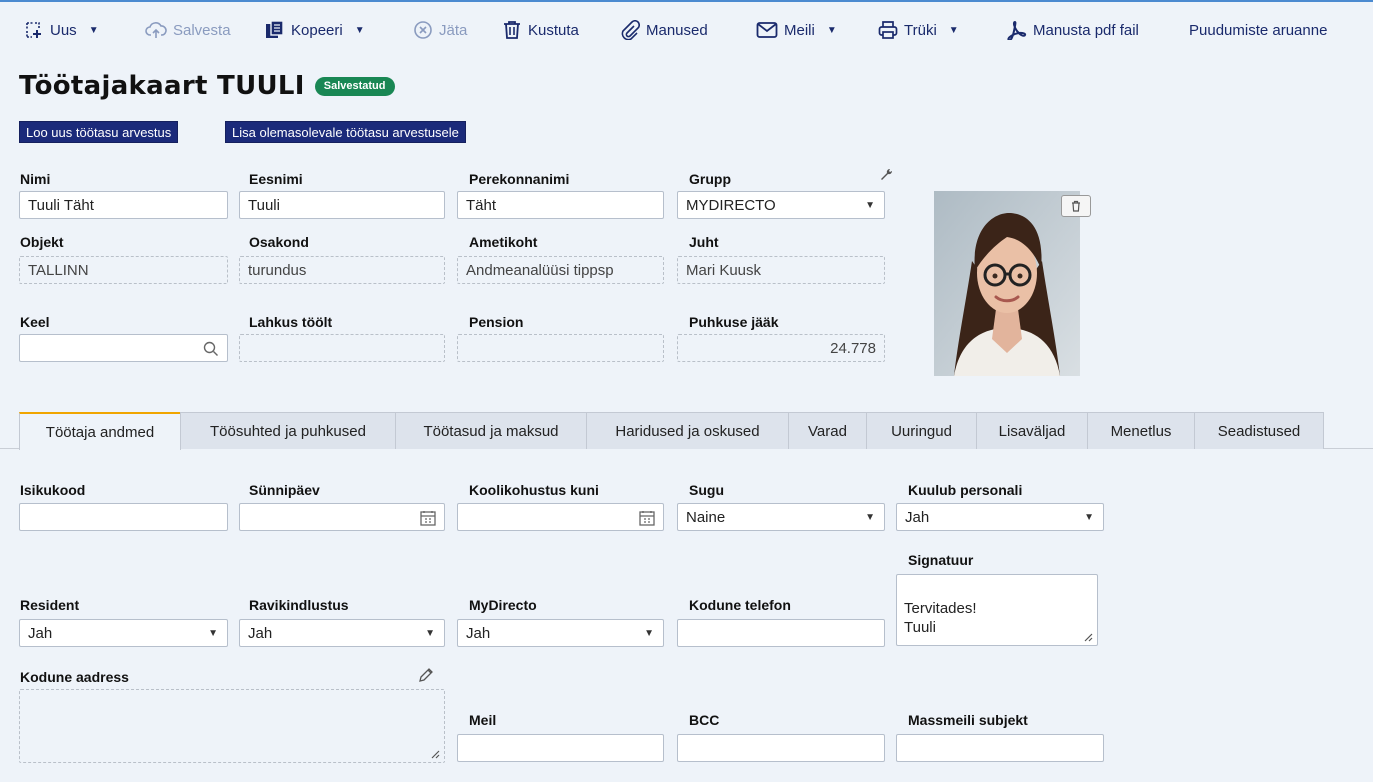 The height and width of the screenshot is (782, 1373). What do you see at coordinates (917, 517) in the screenshot?
I see `staff-value: Jah` at bounding box center [917, 517].